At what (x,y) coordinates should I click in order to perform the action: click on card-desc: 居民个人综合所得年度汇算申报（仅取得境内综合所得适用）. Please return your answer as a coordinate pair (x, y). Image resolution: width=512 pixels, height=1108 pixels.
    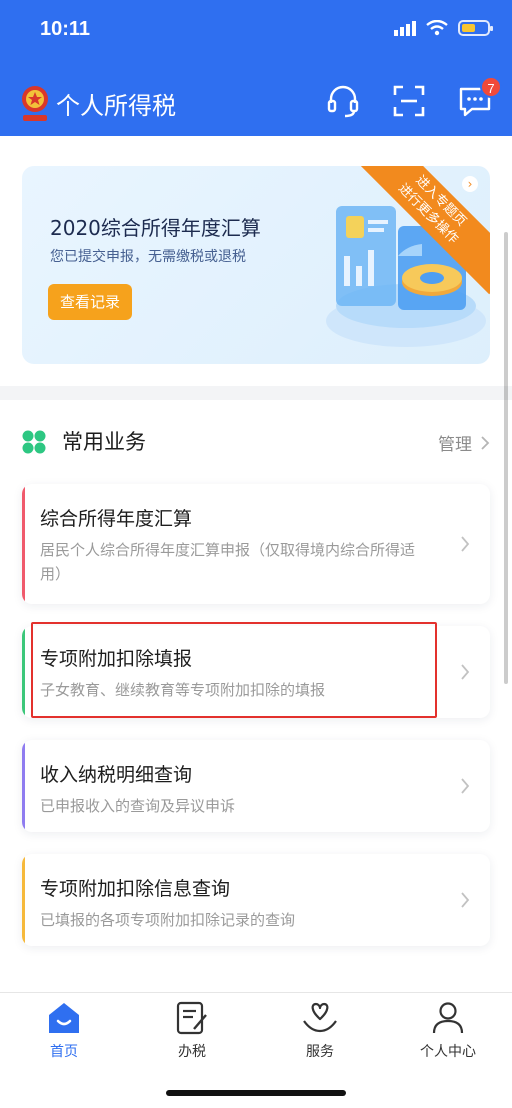
    Looking at the image, I should click on (228, 562).